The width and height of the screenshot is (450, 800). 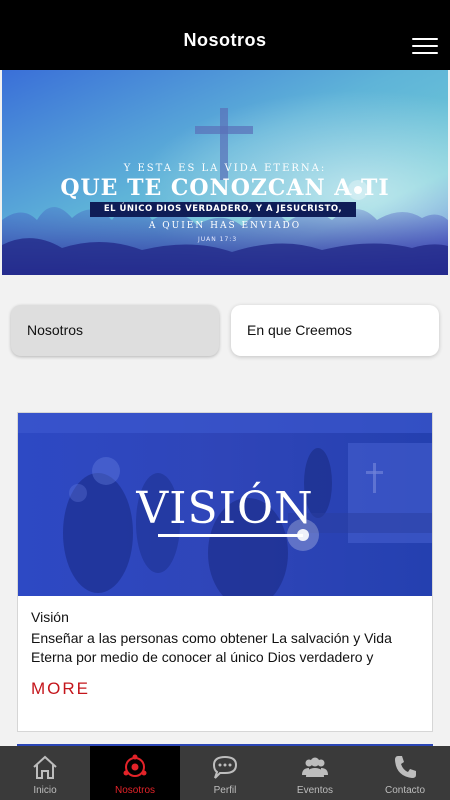 I want to click on tab-eventos: Eventos, so click(x=315, y=773).